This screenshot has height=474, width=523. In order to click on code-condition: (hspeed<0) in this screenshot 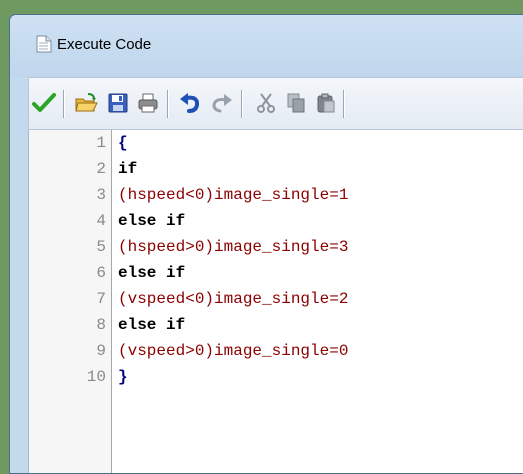, I will do `click(166, 195)`.